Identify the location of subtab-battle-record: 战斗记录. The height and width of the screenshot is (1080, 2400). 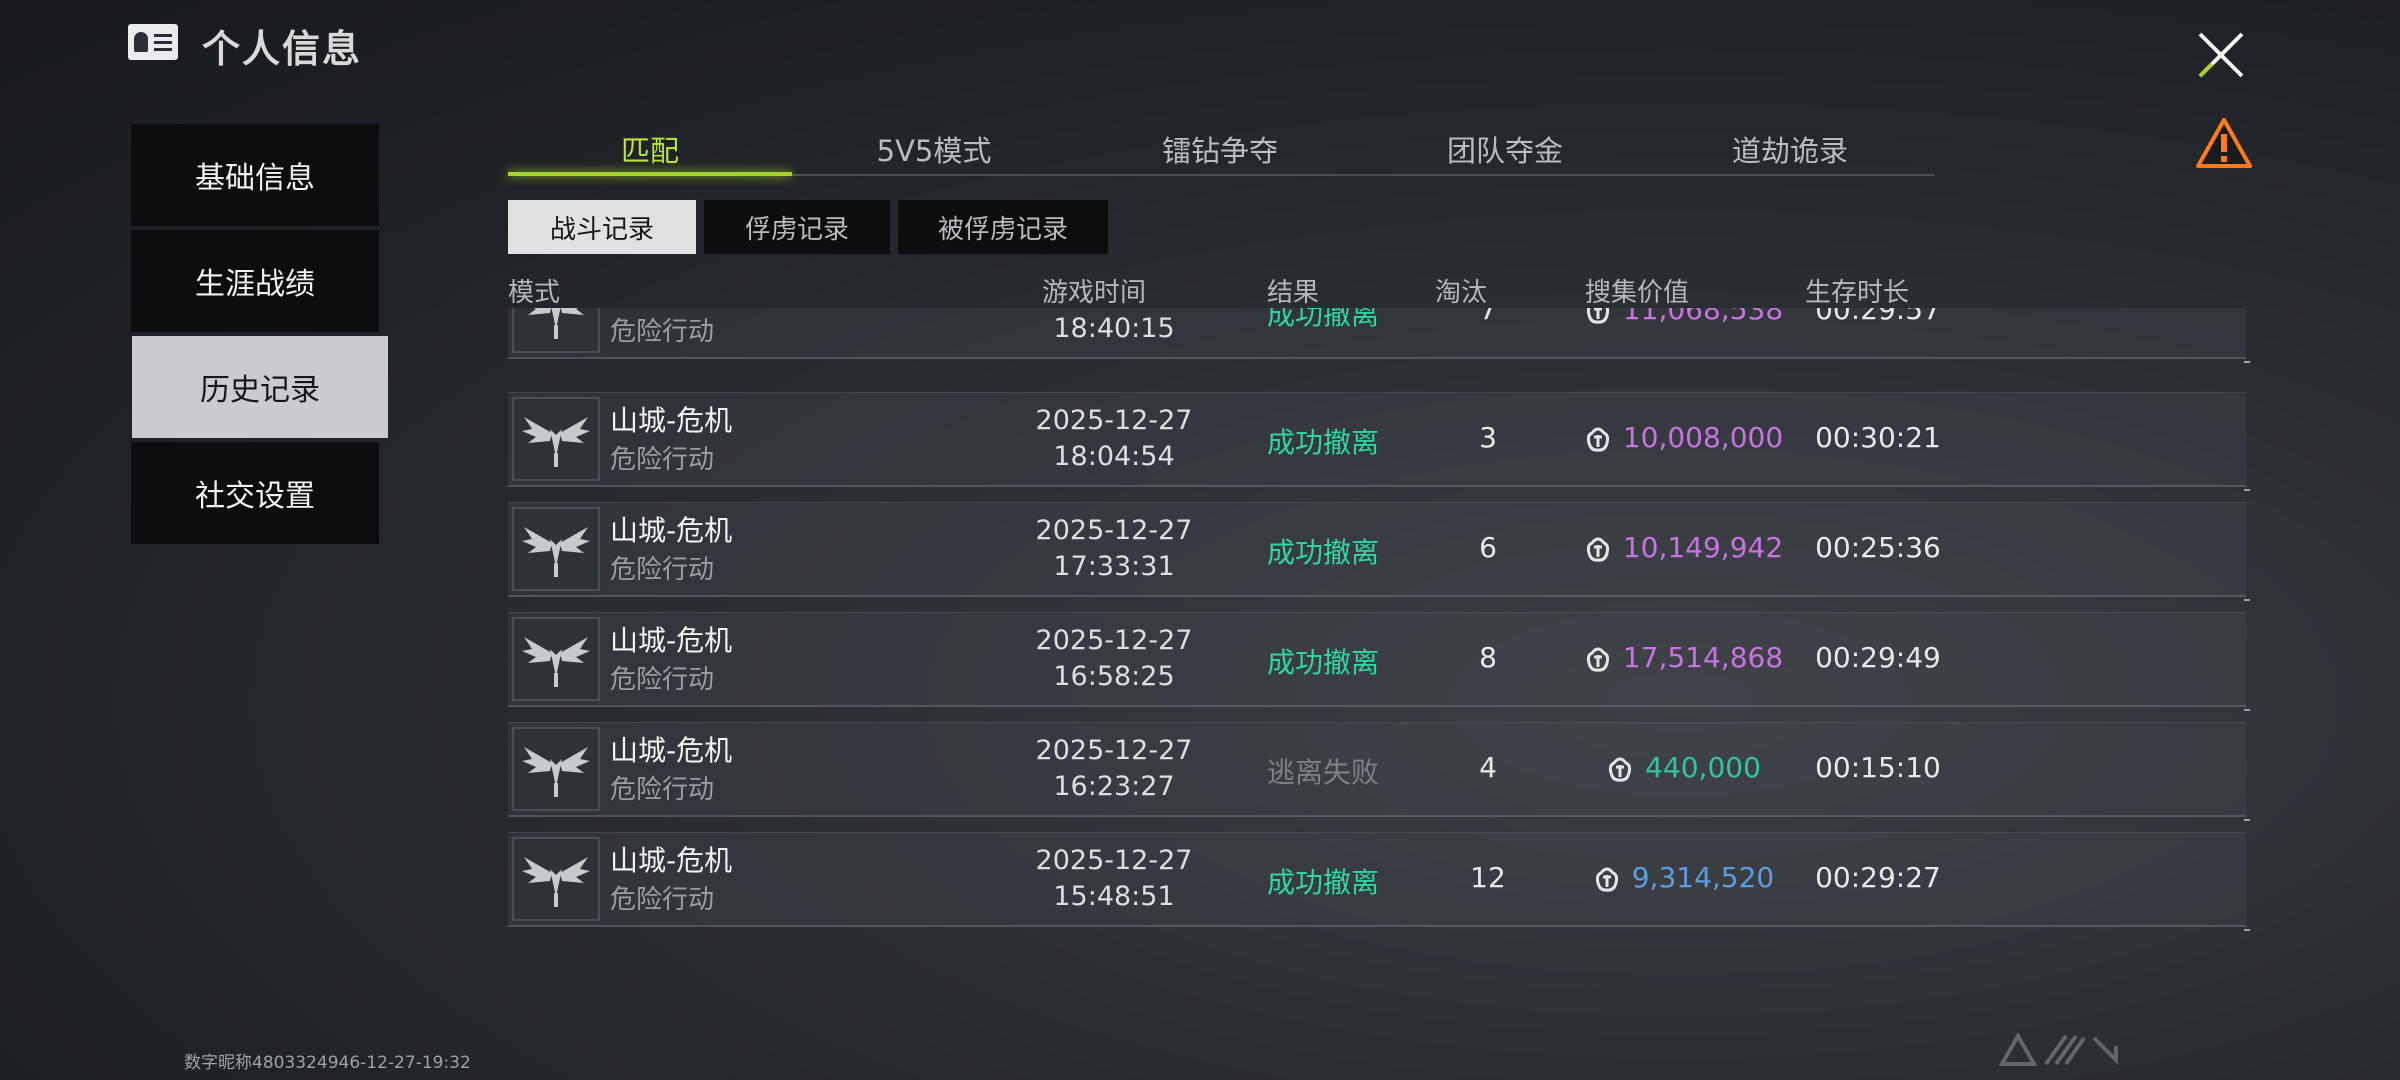
(602, 227).